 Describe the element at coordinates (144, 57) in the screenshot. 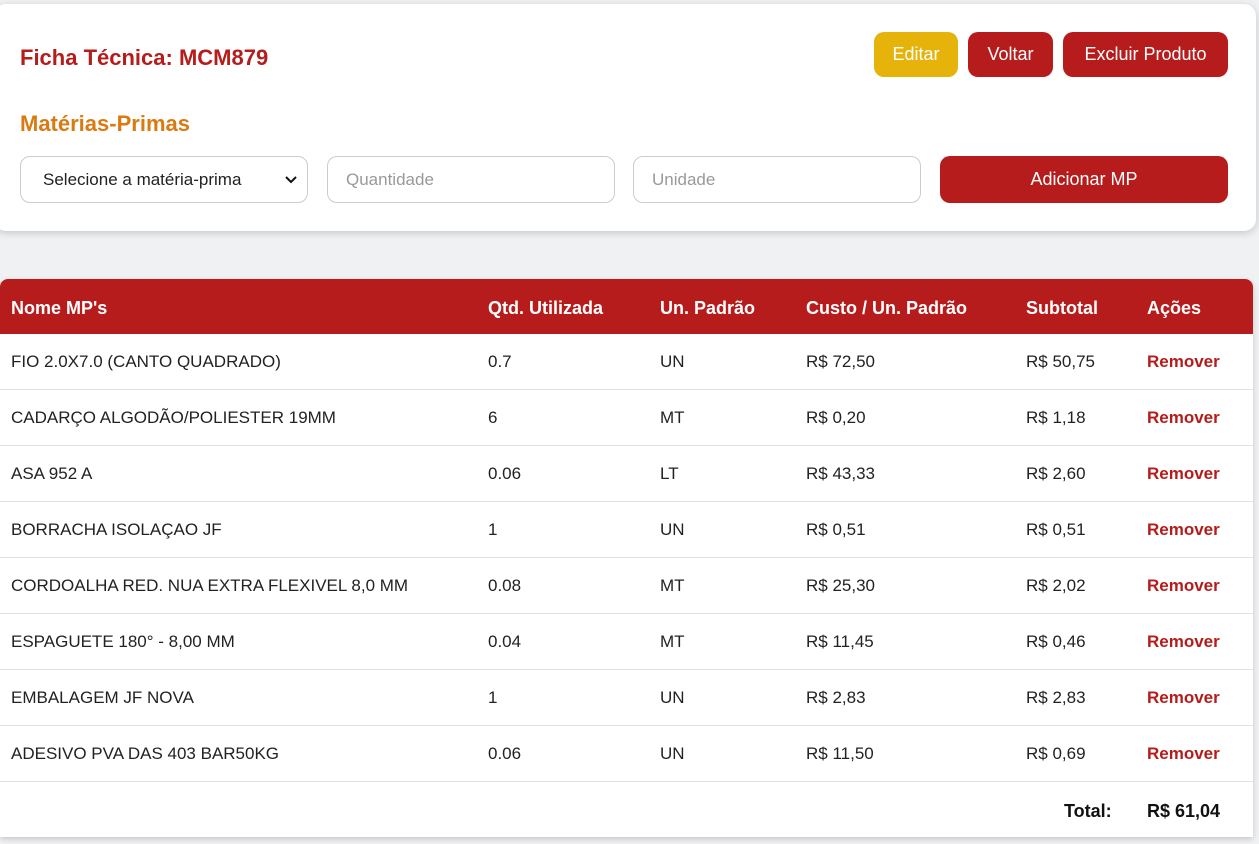

I see `page-title: Ficha Técnica: MCM879` at that location.